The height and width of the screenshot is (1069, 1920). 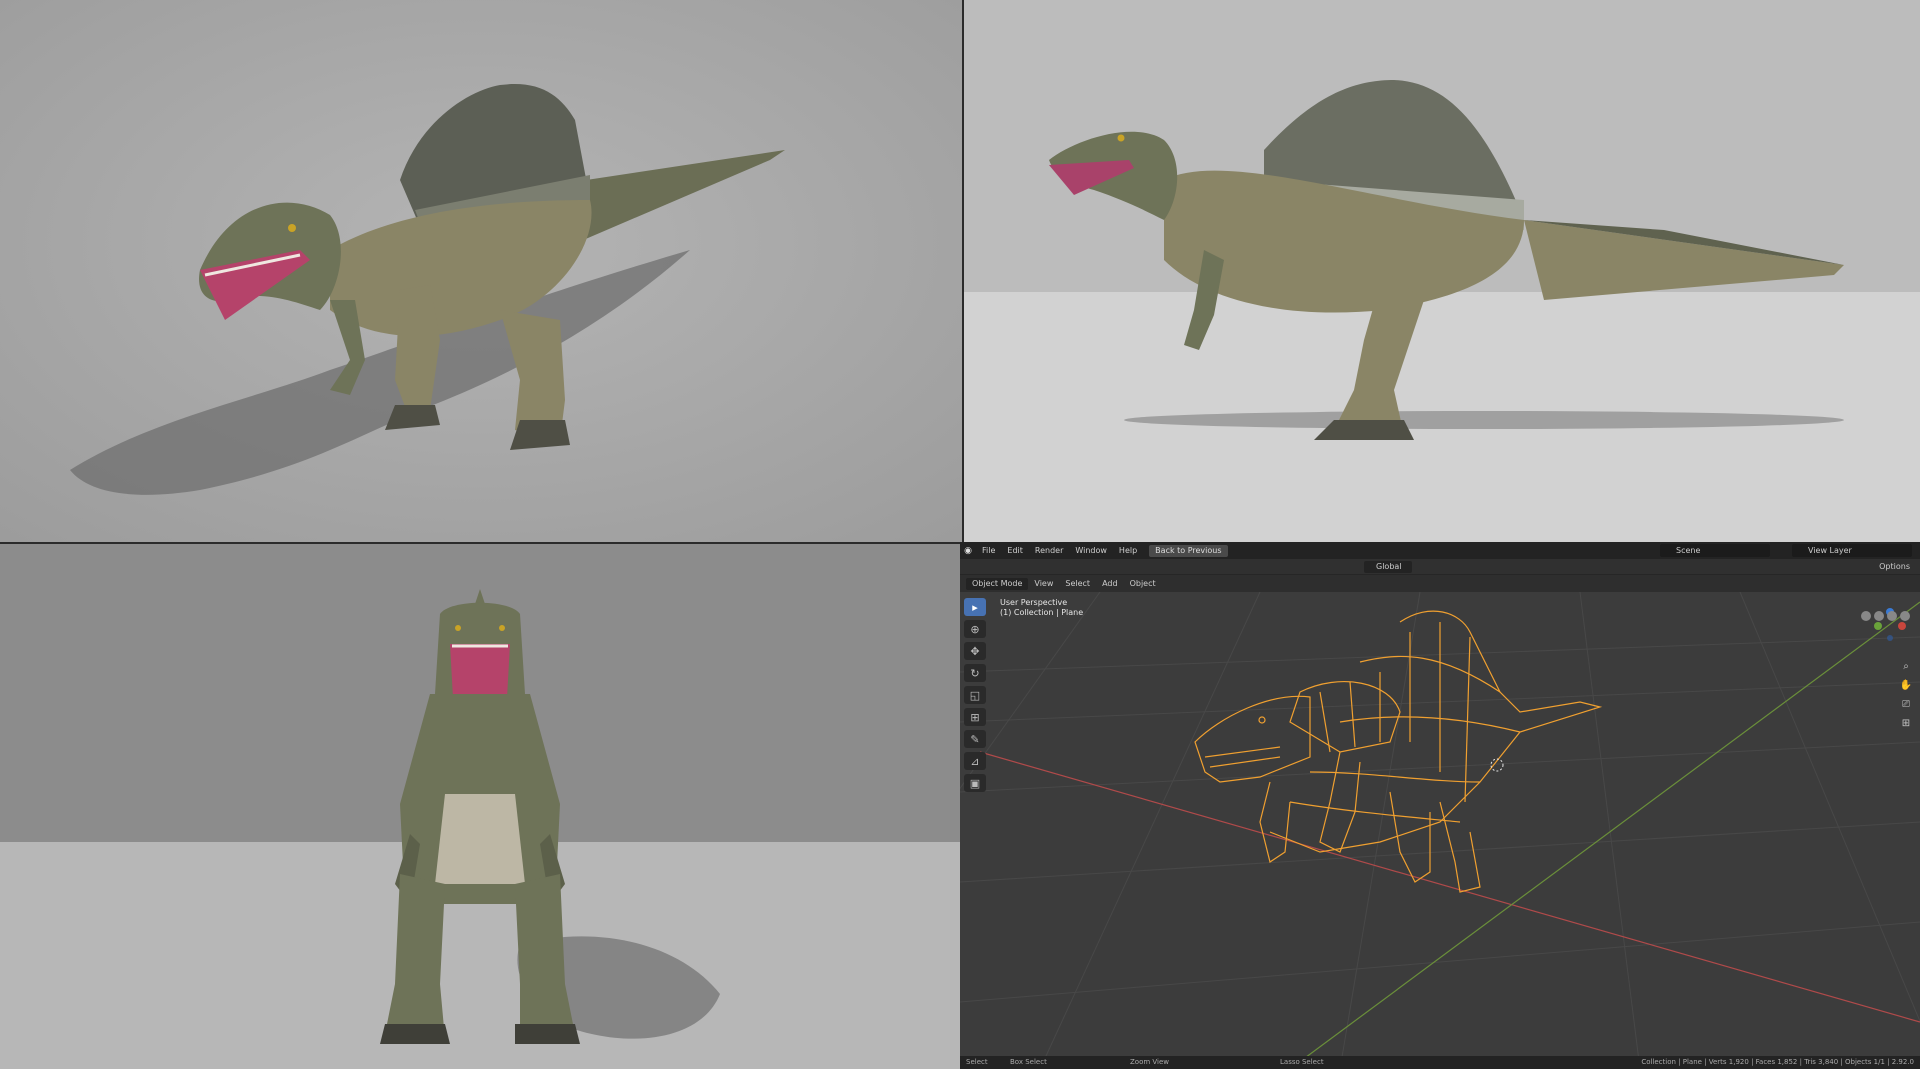 I want to click on scale-icon: ◱, so click(x=975, y=695).